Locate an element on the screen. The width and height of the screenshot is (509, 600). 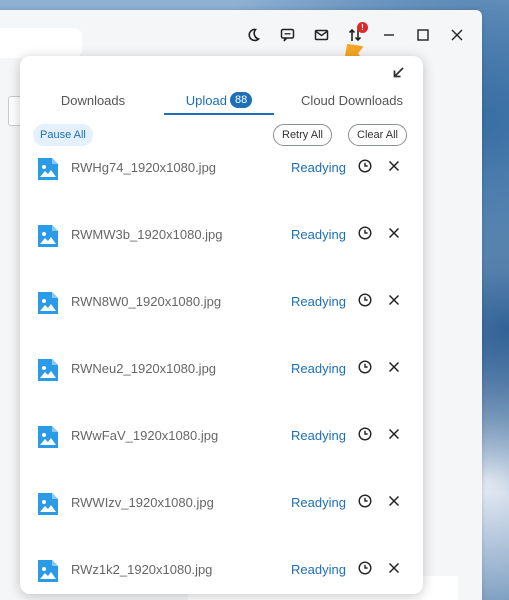
list-item: RWNeu2_1920x1080.jpg Readying is located at coordinates (221, 375).